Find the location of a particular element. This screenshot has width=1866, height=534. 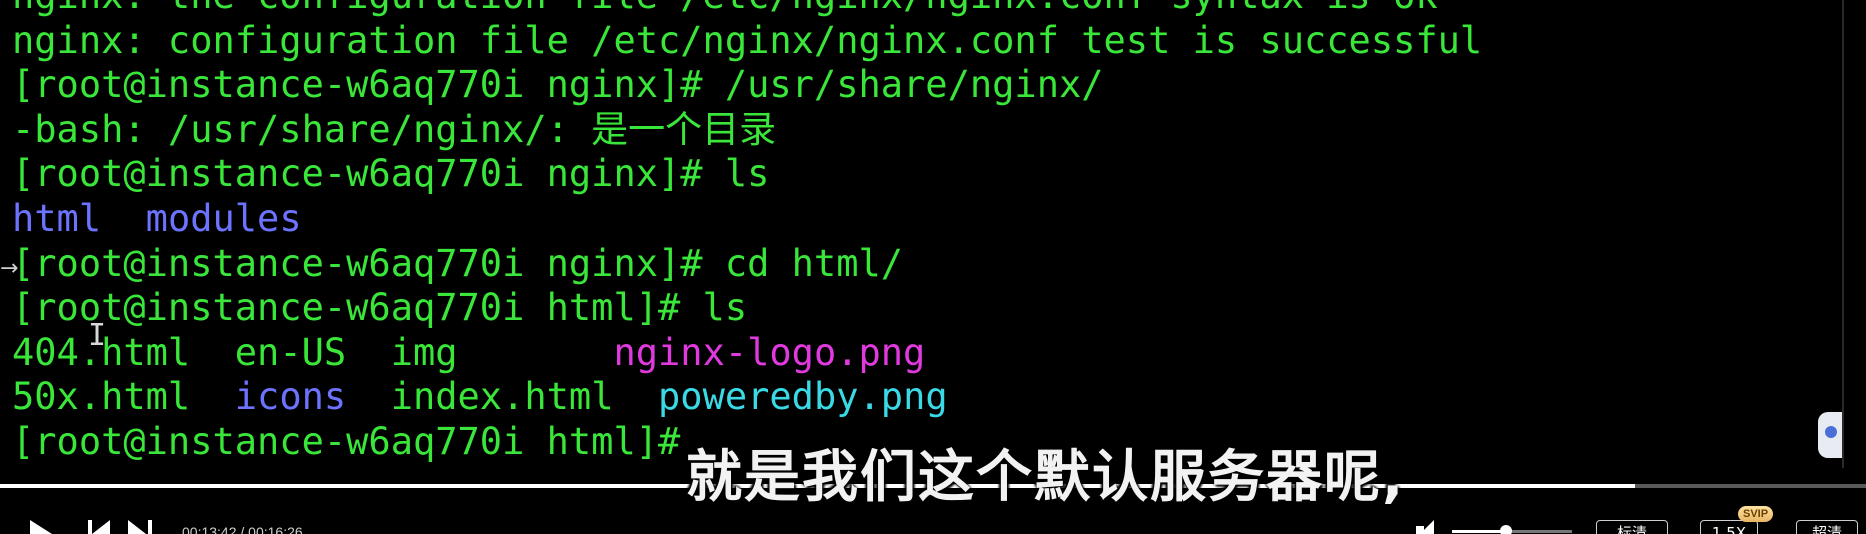

volume-icon is located at coordinates (1431, 527).